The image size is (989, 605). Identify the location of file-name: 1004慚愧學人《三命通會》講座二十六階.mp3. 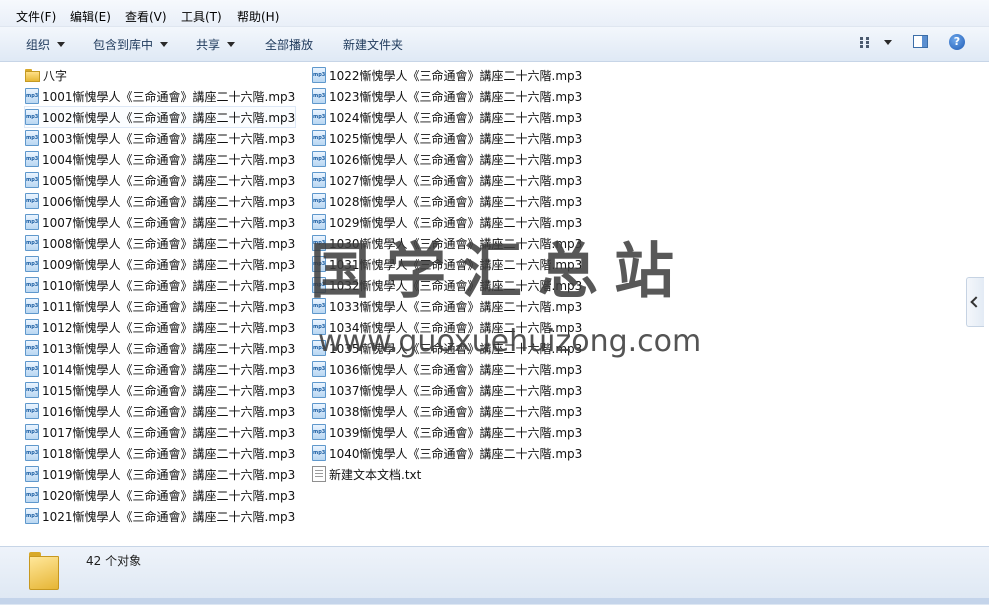
(169, 159).